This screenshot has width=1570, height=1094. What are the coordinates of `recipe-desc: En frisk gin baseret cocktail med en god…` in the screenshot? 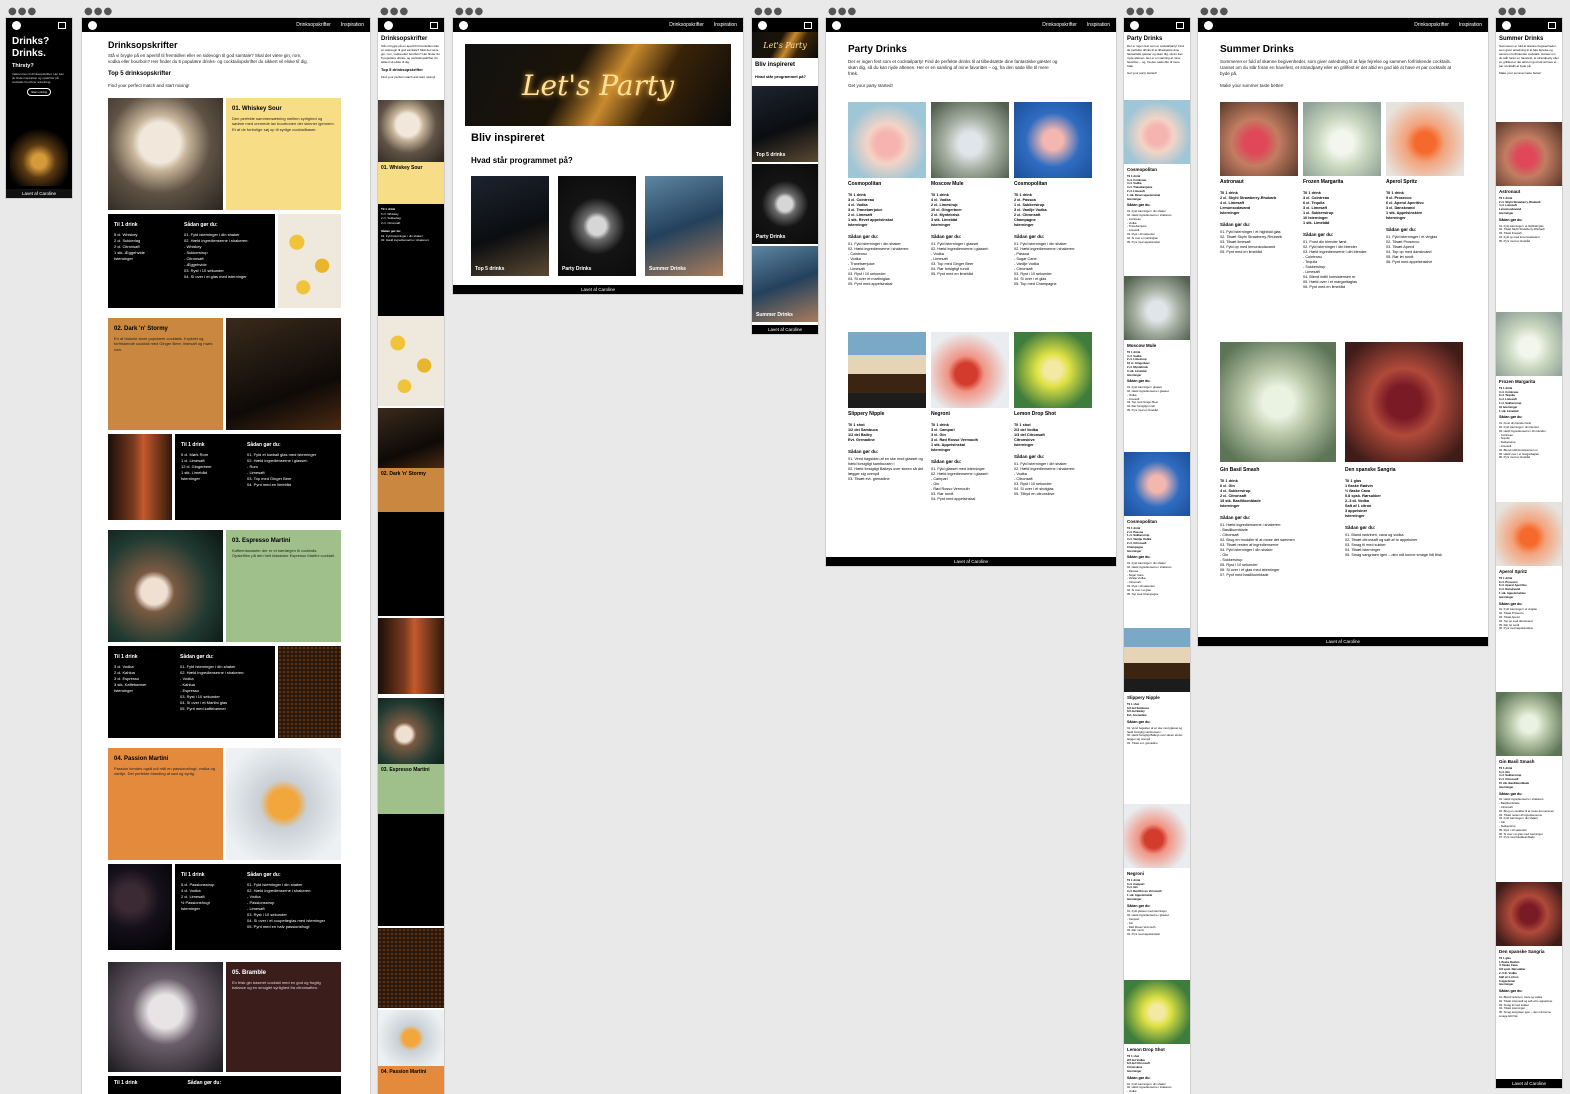 It's located at (276, 985).